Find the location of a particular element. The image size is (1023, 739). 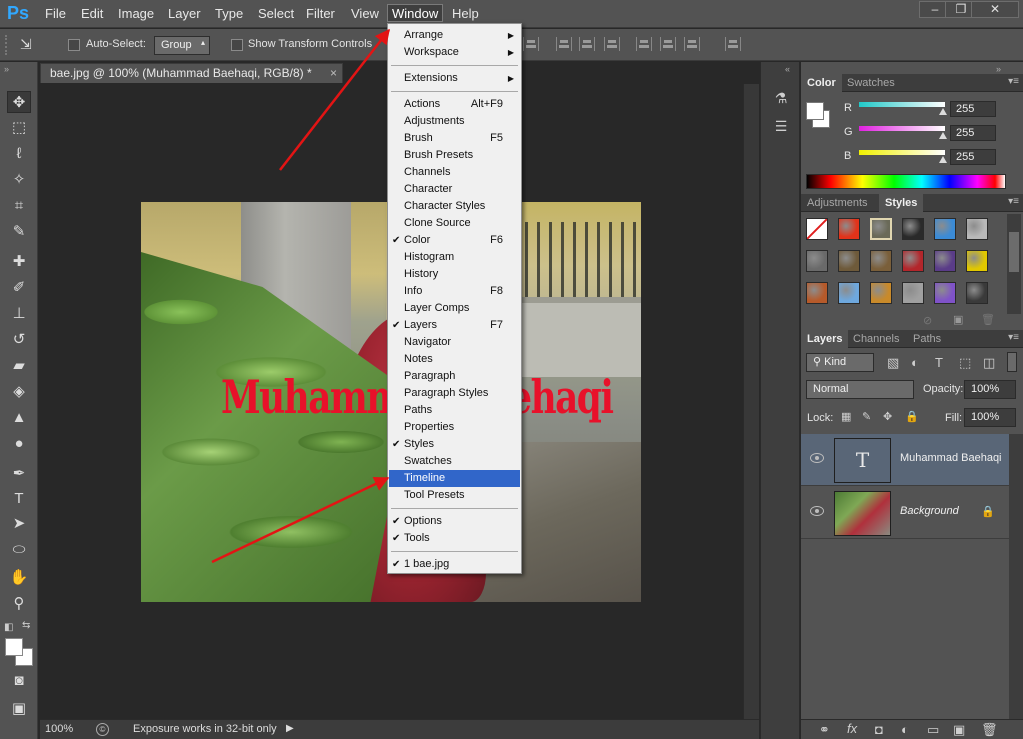

collapse-panels-icon: » is located at coordinates (998, 69).